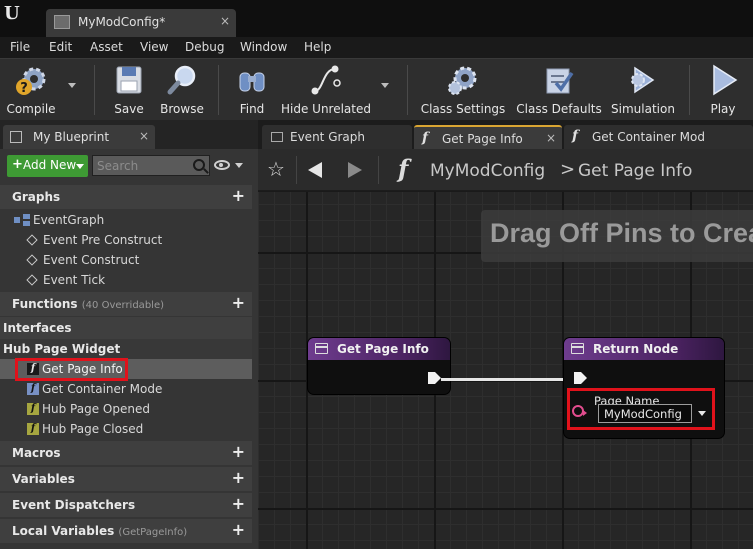 The width and height of the screenshot is (753, 549). I want to click on plus-icon: +, so click(17, 164).